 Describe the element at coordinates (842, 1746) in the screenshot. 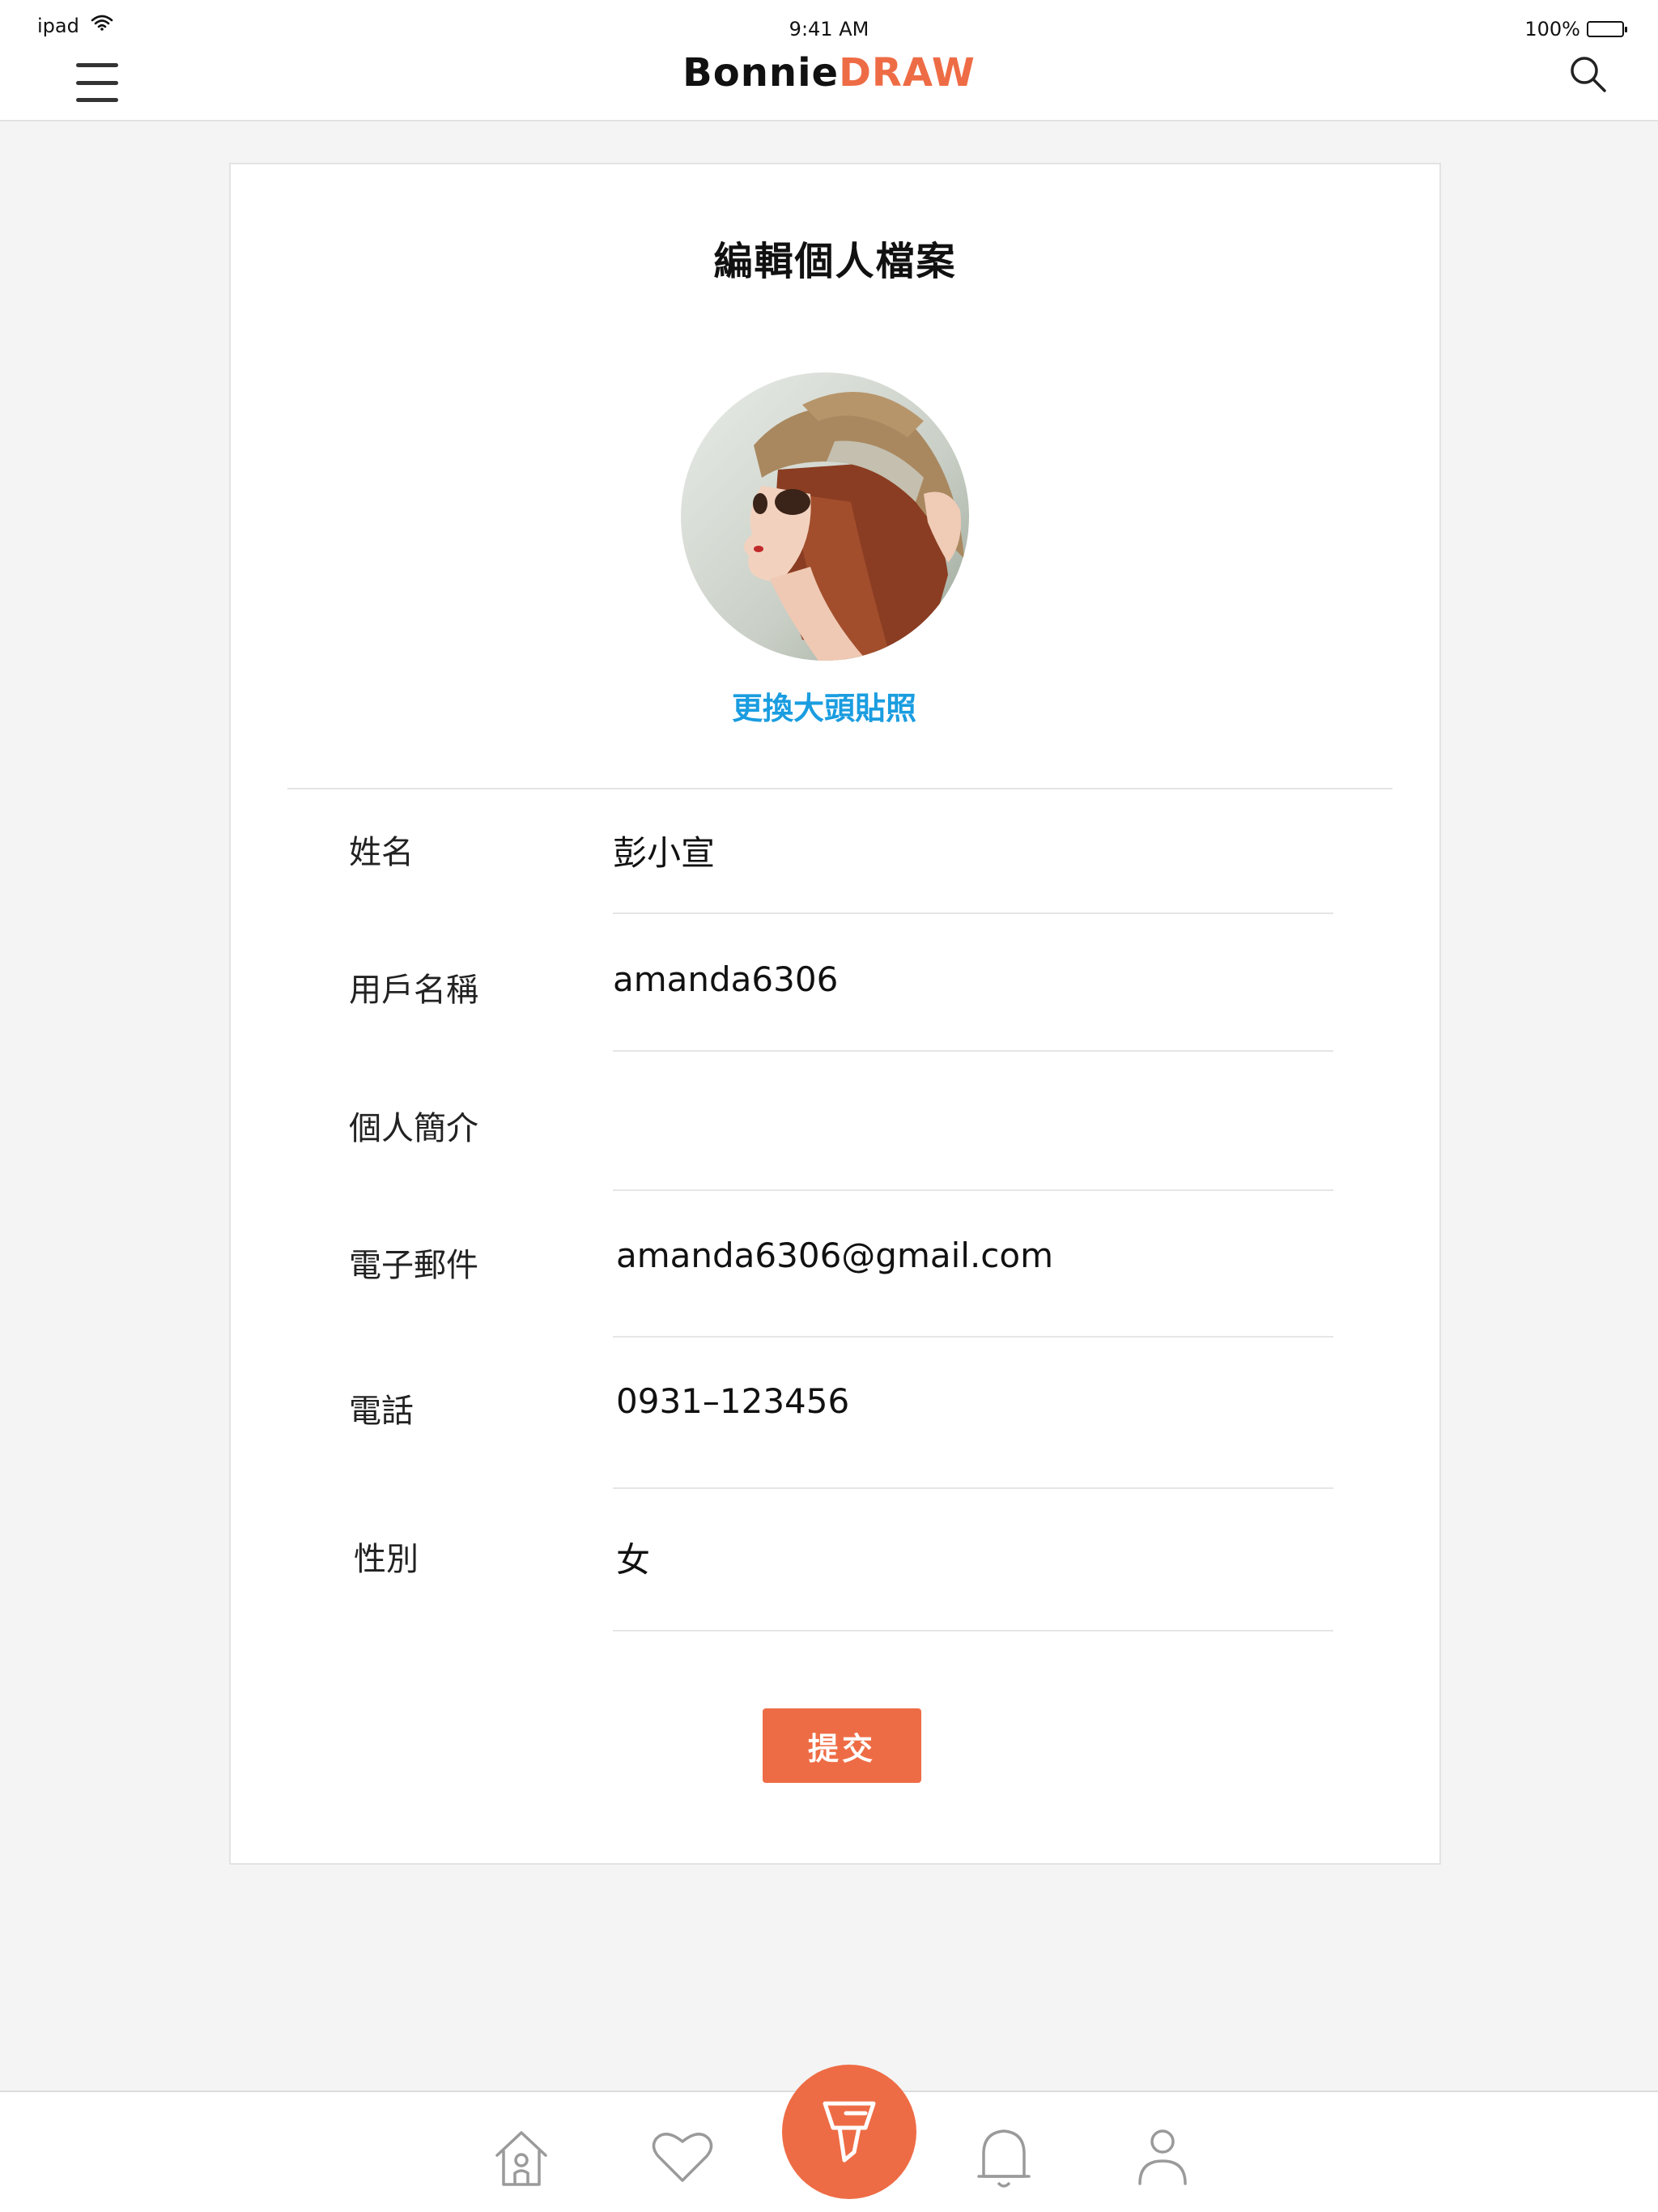

I see `submit-button: 提交` at that location.